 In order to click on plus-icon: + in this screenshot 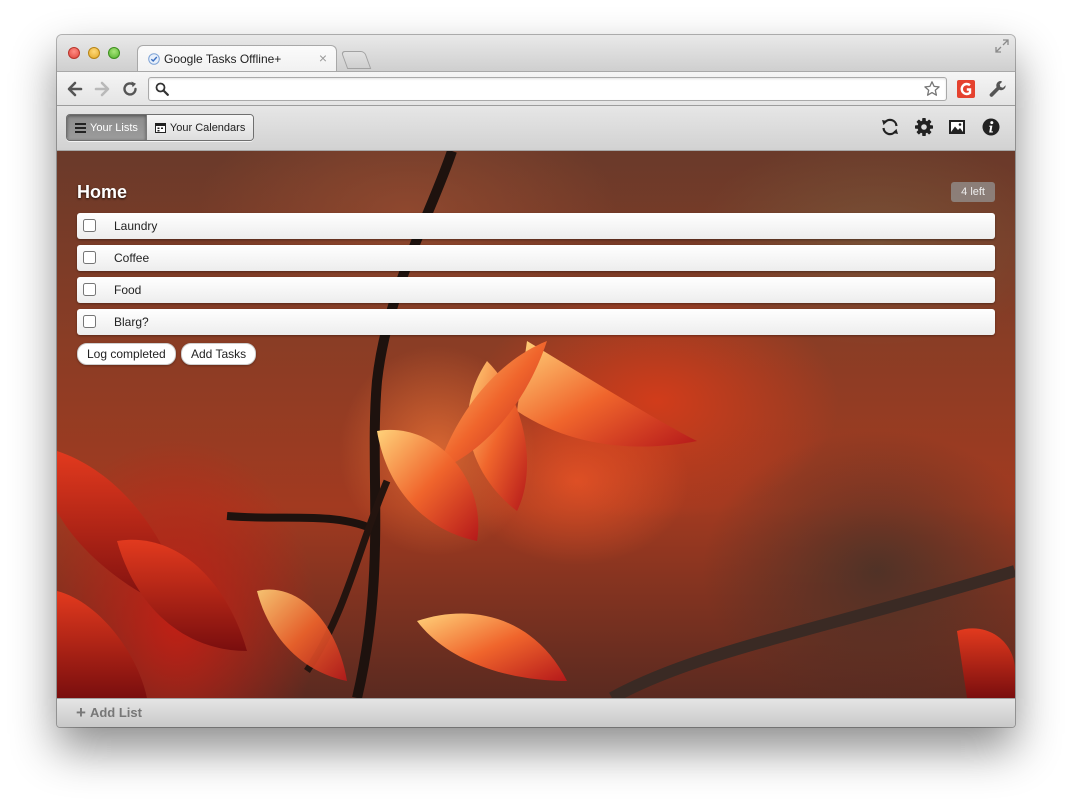, I will do `click(81, 712)`.